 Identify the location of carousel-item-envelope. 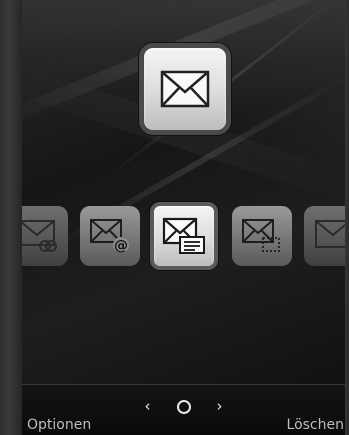
(324, 236).